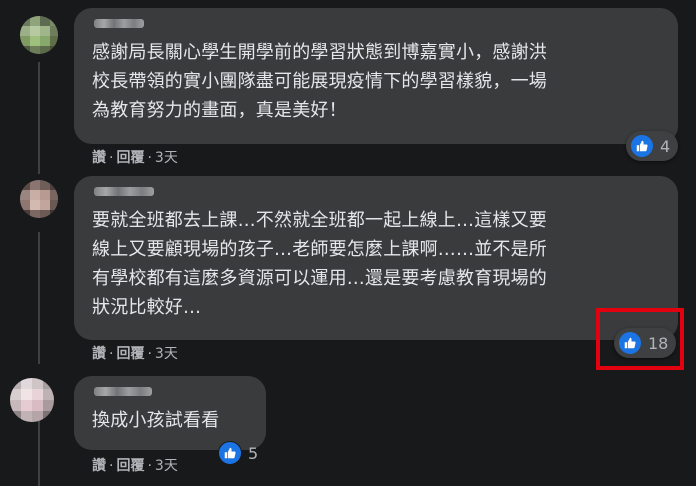 The height and width of the screenshot is (486, 696). Describe the element at coordinates (640, 339) in the screenshot. I see `highlight-box` at that location.